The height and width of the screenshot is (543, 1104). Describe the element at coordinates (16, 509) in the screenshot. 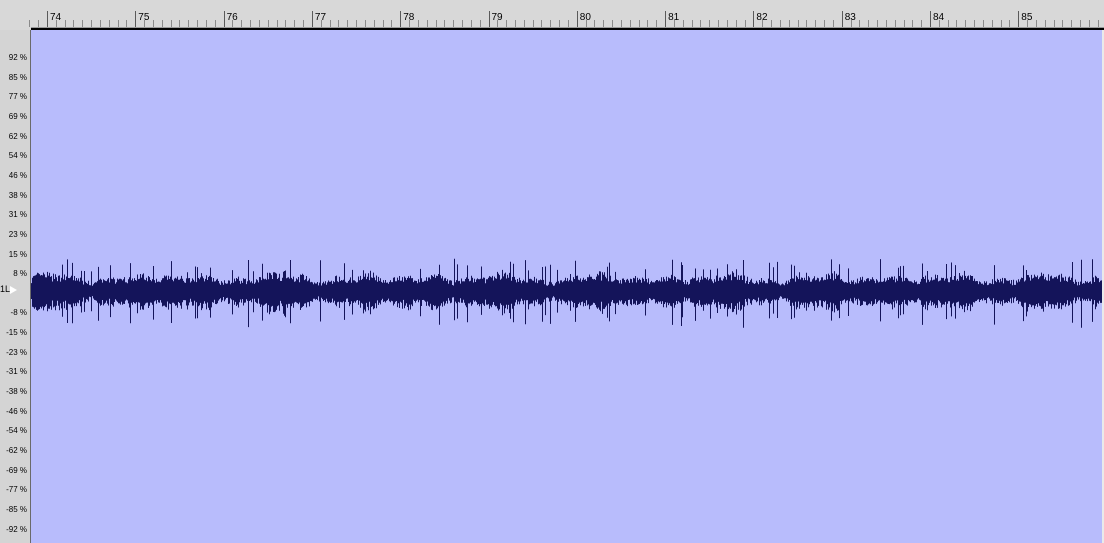

I see `amplitude-label: -85 %` at that location.